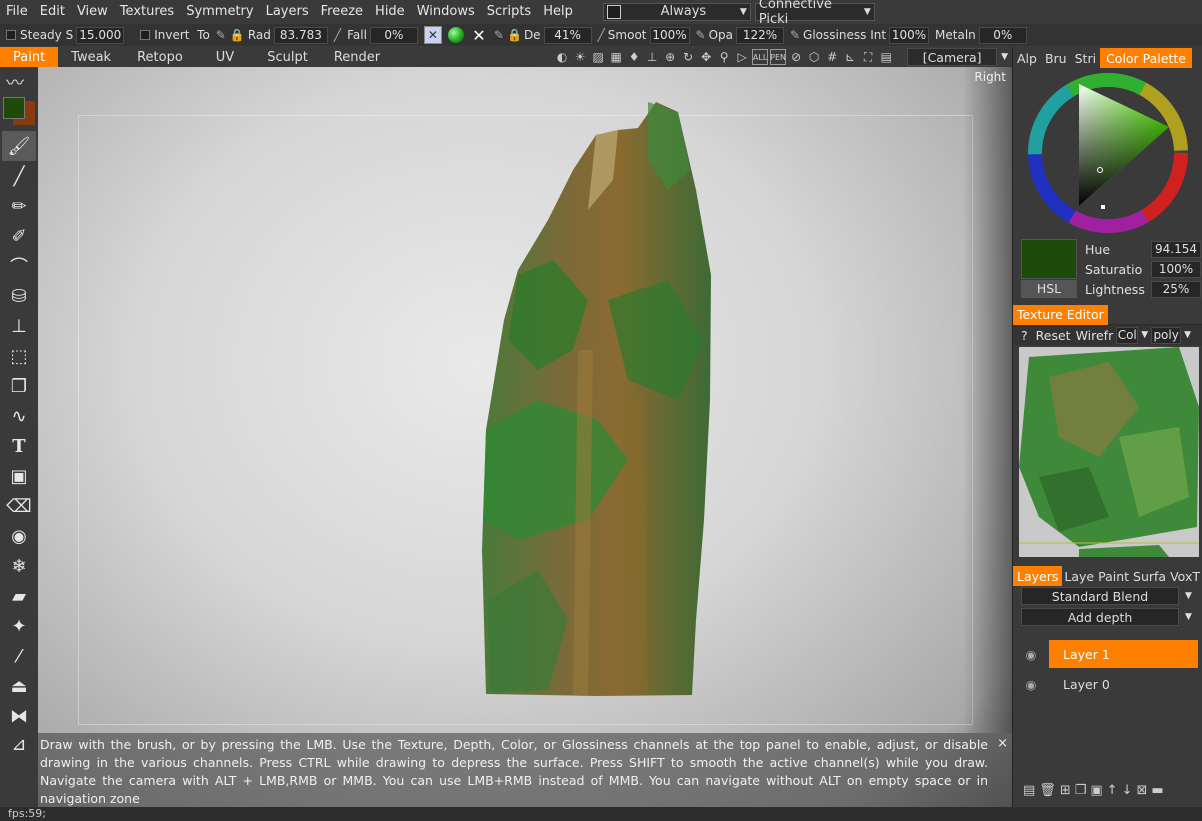 The height and width of the screenshot is (821, 1202). Describe the element at coordinates (19, 266) in the screenshot. I see `smudge-tool-icon: ⌒` at that location.